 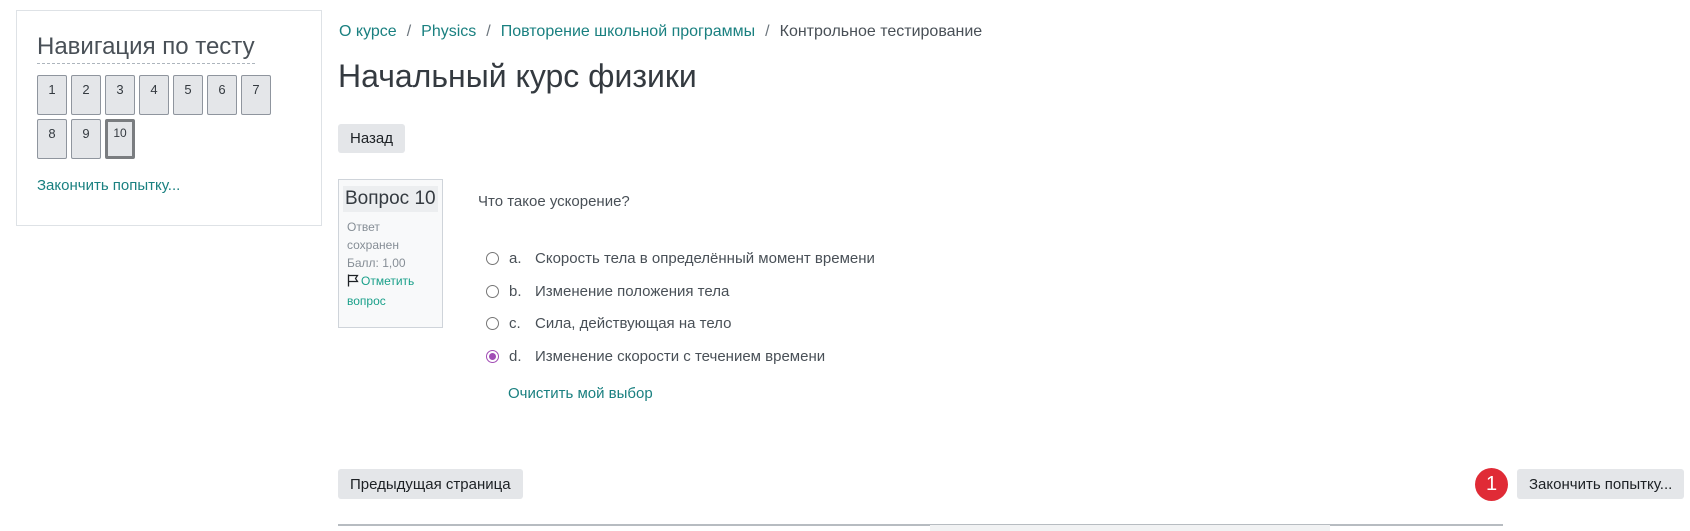 What do you see at coordinates (580, 393) in the screenshot?
I see `clear-choice-link: Очистить мой выбор` at bounding box center [580, 393].